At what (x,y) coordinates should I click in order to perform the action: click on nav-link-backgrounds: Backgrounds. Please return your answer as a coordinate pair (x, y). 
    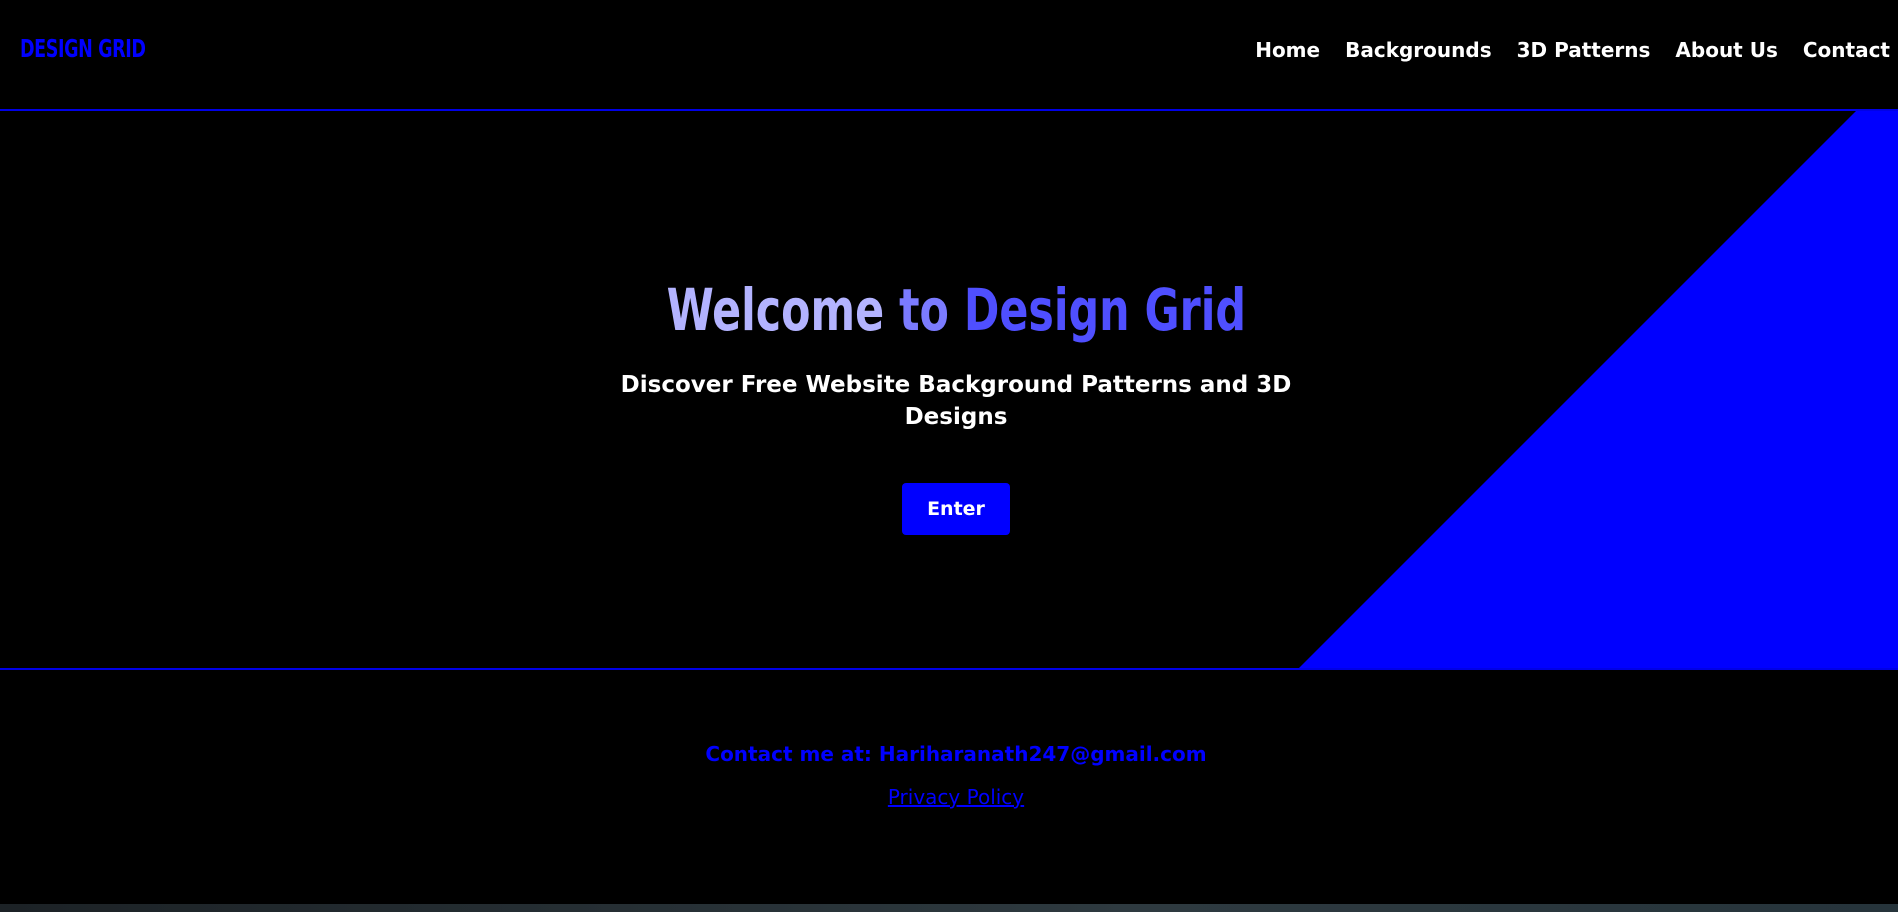
    Looking at the image, I should click on (1418, 50).